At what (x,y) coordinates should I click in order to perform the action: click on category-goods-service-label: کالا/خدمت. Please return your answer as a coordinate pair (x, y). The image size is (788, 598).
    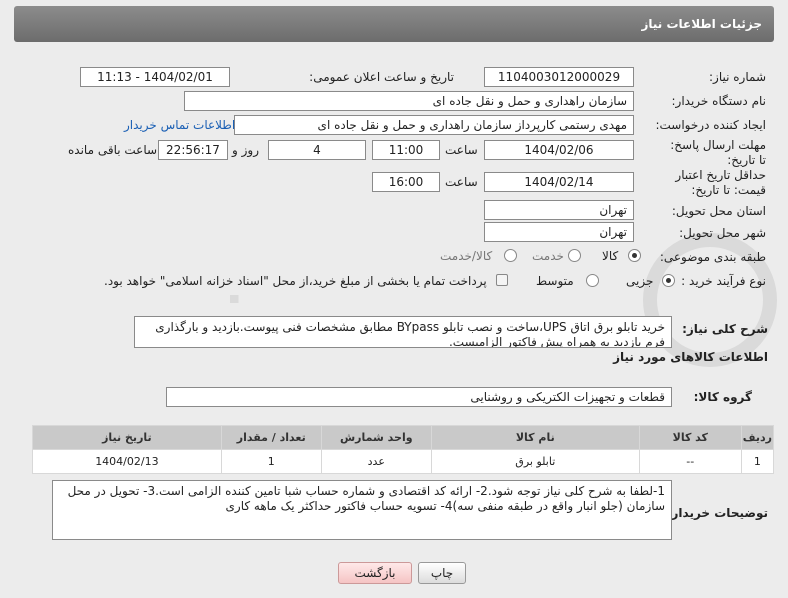
    Looking at the image, I should click on (466, 256).